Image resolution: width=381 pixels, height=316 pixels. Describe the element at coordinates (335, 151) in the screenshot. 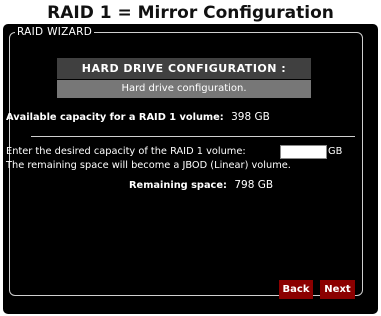

I see `capacity-unit-label: GB` at that location.